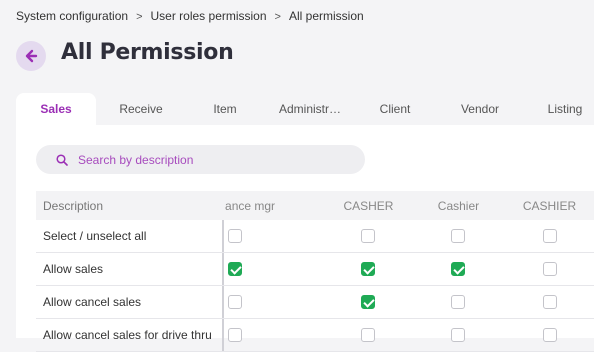 The height and width of the screenshot is (352, 594). I want to click on tab-receive: Receive, so click(141, 109).